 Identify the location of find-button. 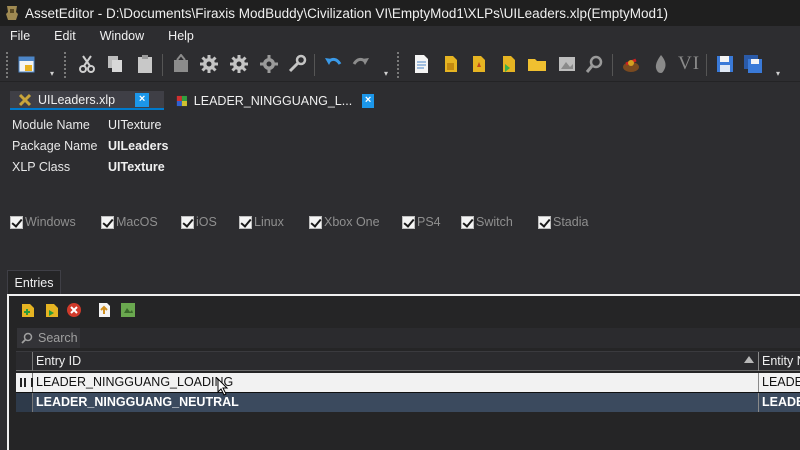
(595, 64).